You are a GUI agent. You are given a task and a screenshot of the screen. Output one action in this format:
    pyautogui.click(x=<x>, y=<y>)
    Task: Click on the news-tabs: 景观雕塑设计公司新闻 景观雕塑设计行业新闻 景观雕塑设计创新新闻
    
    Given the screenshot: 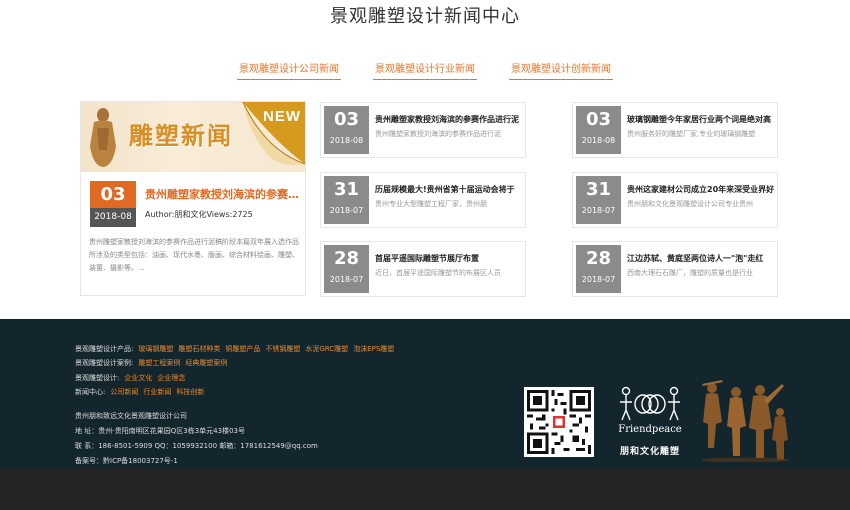 What is the action you would take?
    pyautogui.click(x=425, y=70)
    